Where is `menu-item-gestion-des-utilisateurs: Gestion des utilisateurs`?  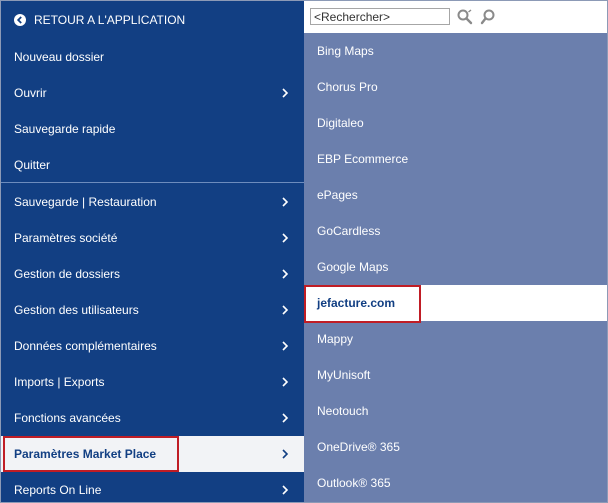 menu-item-gestion-des-utilisateurs: Gestion des utilisateurs is located at coordinates (152, 310).